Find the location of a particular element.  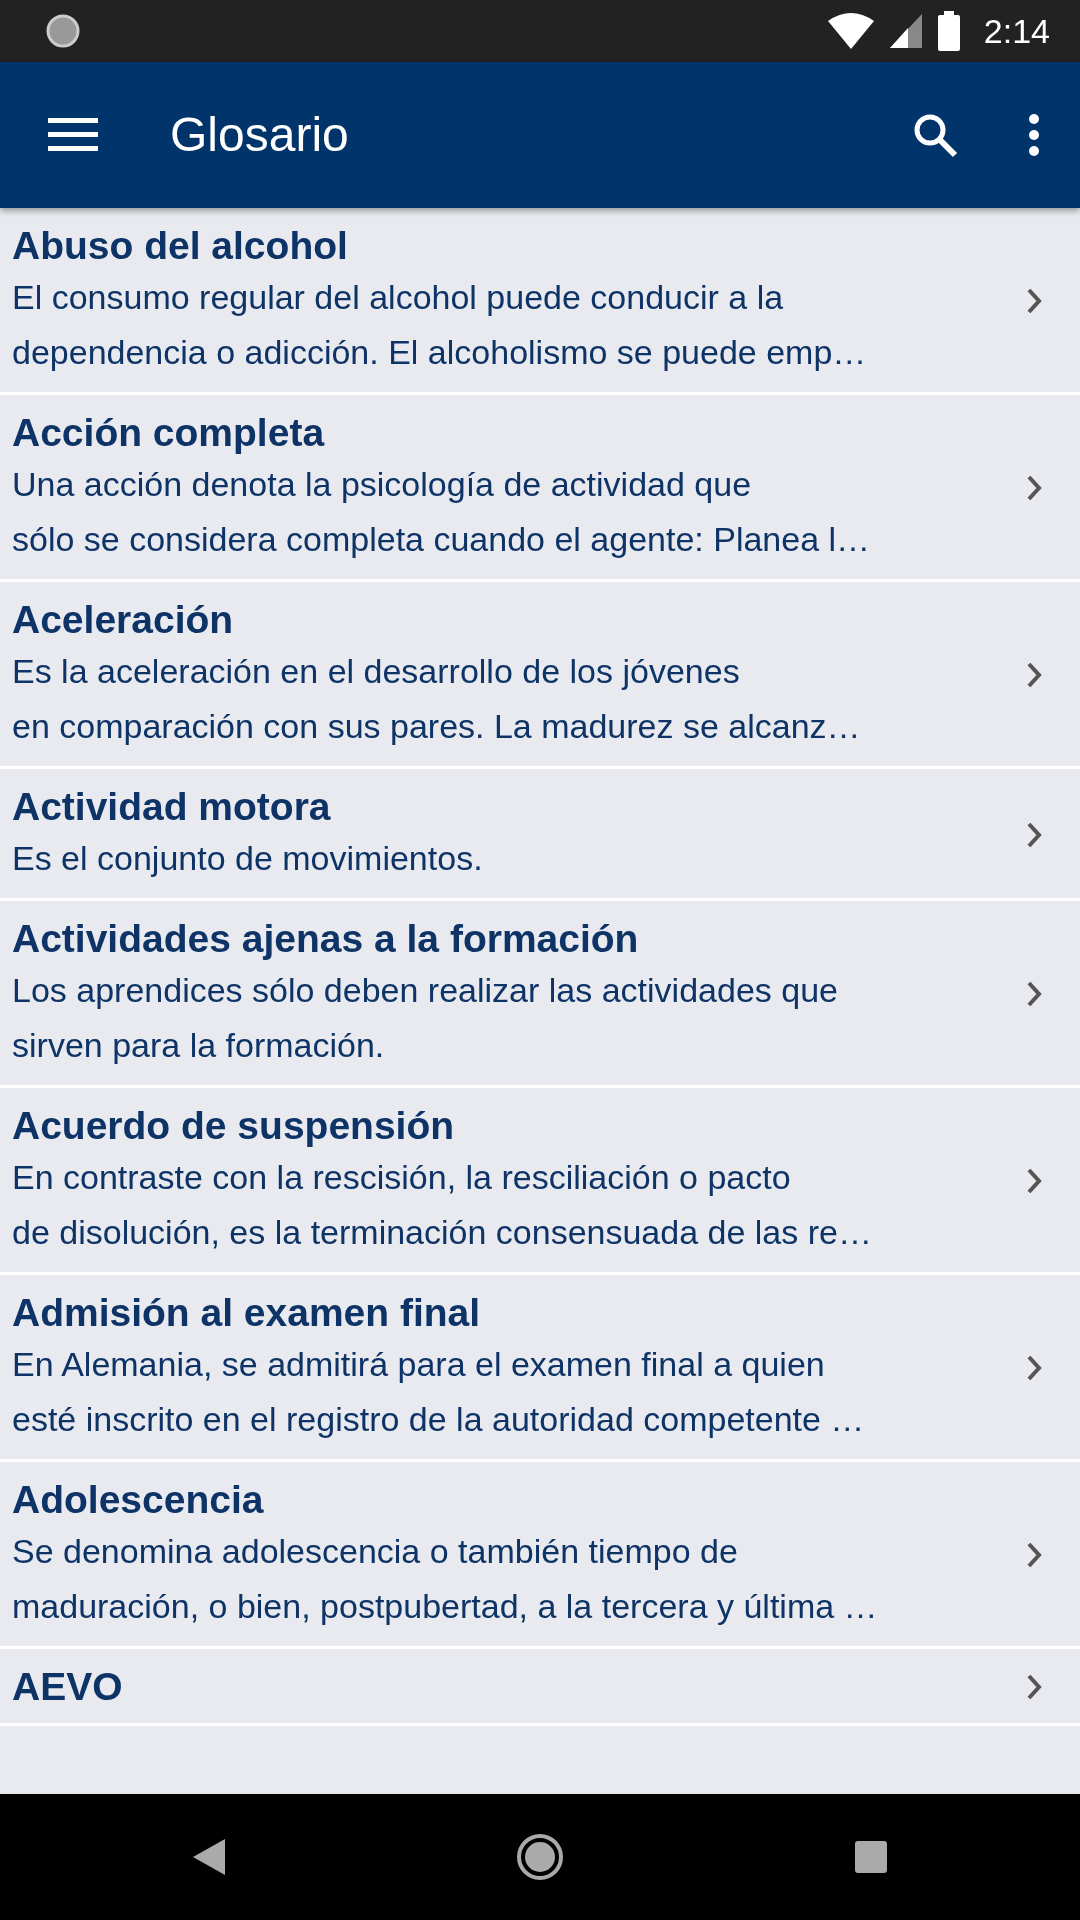

back-icon is located at coordinates (209, 1857).